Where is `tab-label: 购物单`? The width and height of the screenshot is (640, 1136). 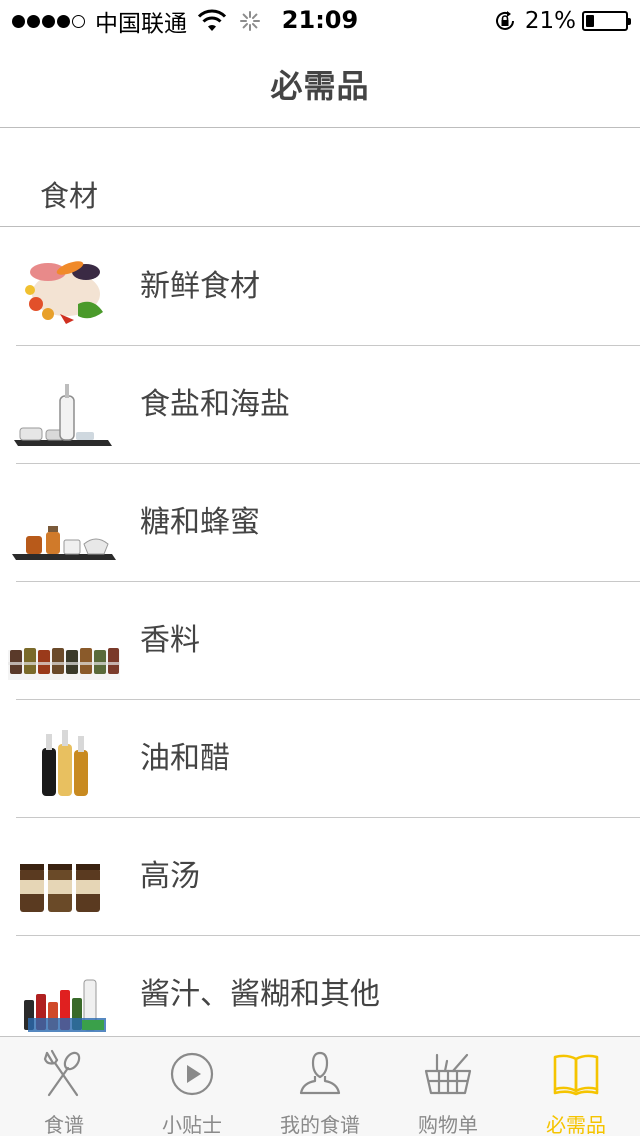 tab-label: 购物单 is located at coordinates (448, 1124).